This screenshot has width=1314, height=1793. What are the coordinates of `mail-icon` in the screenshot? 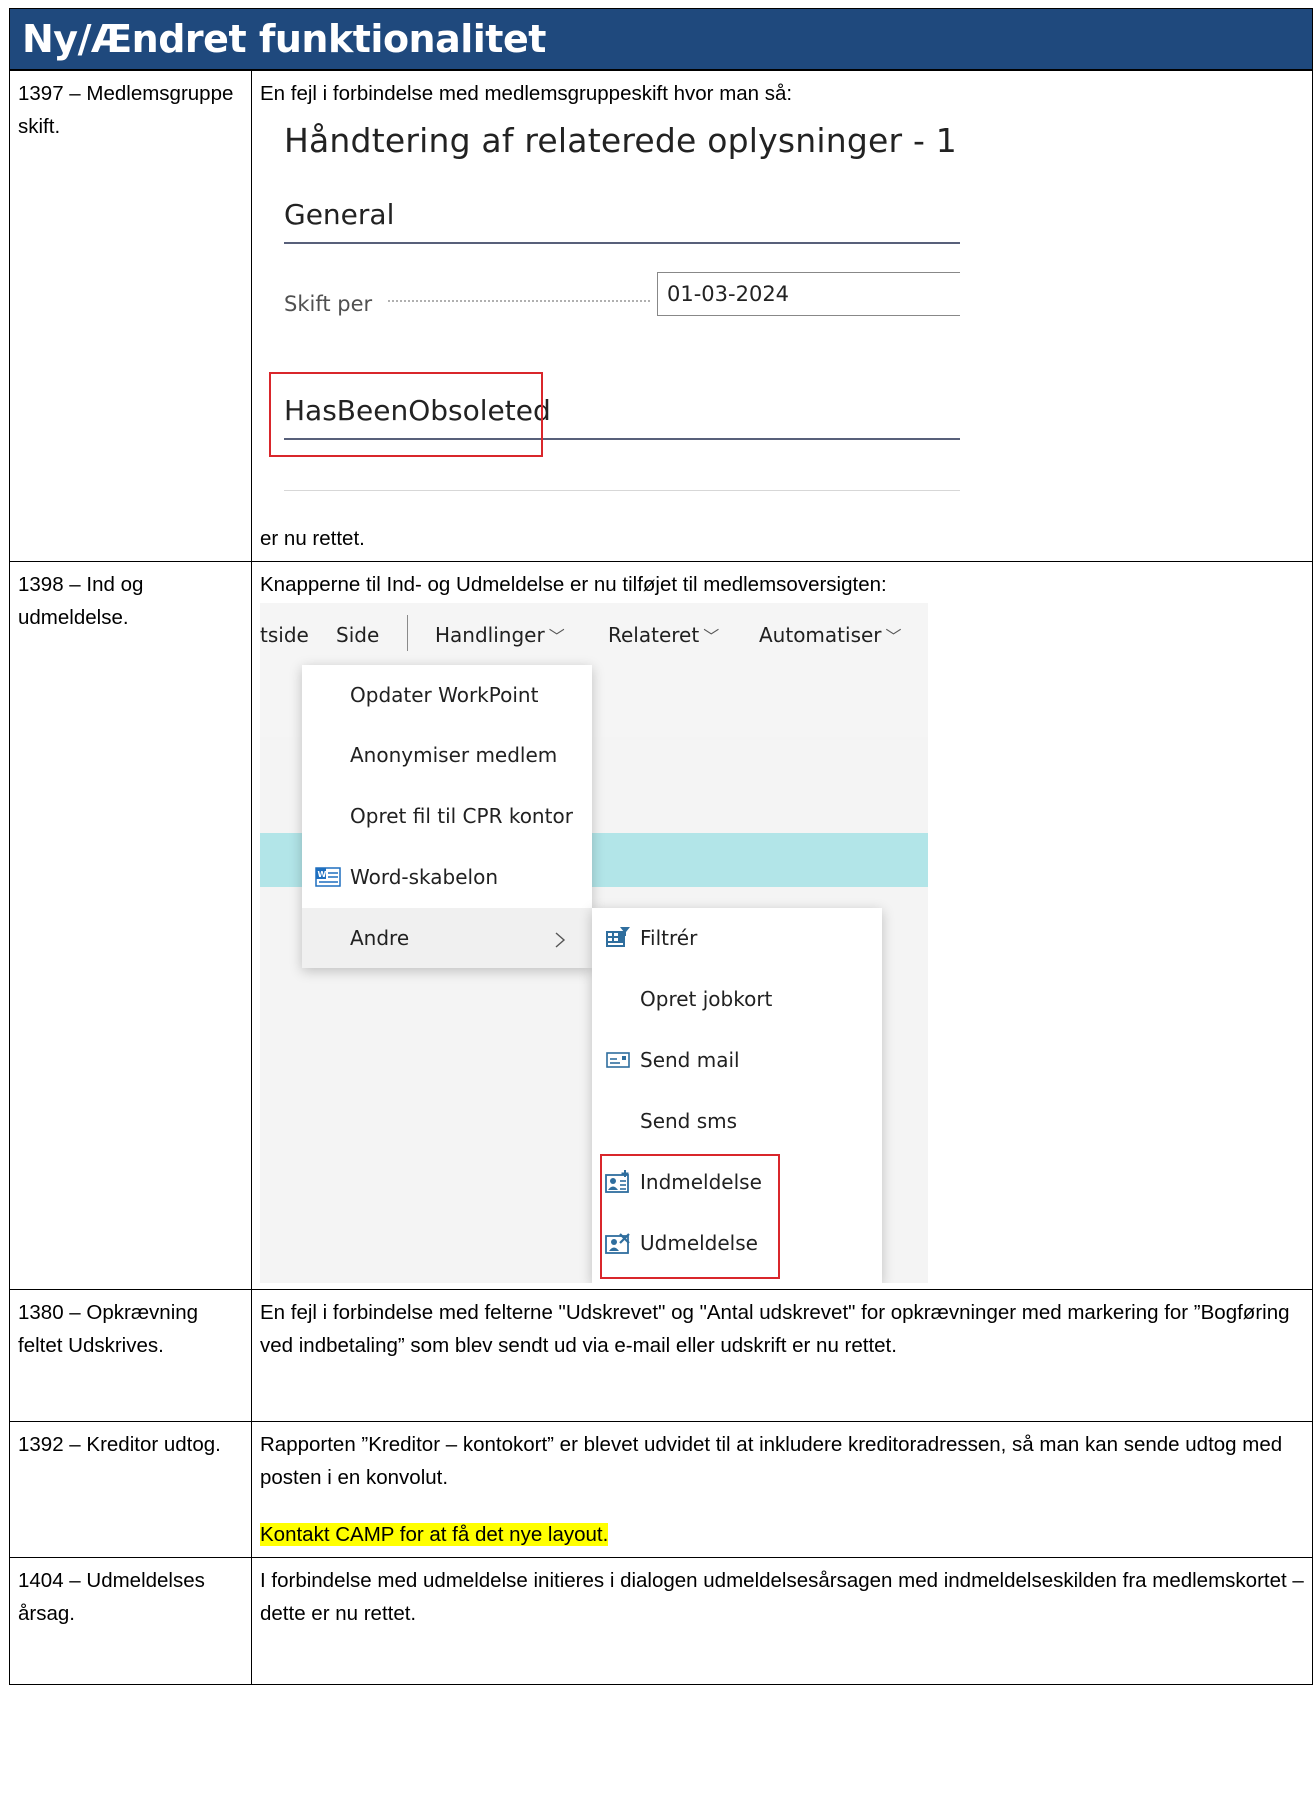 It's located at (618, 1060).